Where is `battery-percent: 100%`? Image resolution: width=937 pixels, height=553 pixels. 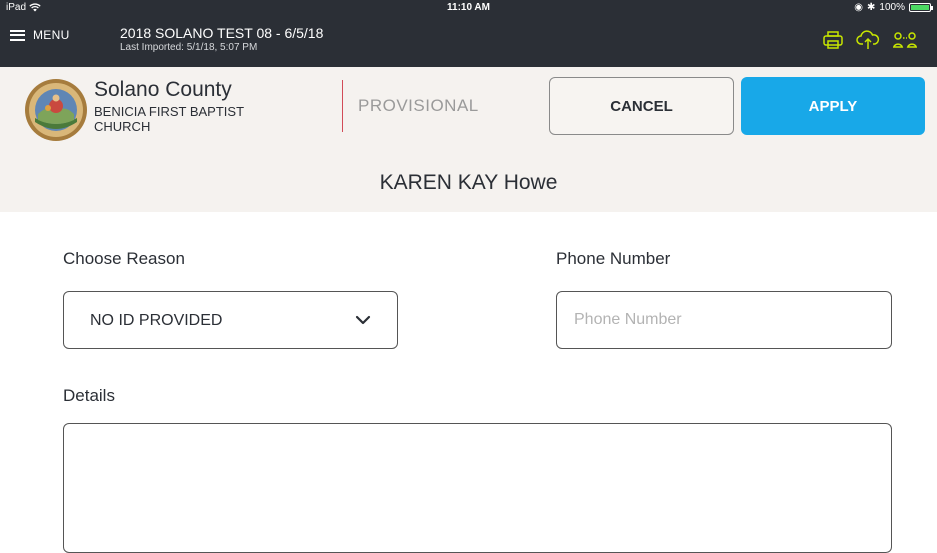
battery-percent: 100% is located at coordinates (892, 7).